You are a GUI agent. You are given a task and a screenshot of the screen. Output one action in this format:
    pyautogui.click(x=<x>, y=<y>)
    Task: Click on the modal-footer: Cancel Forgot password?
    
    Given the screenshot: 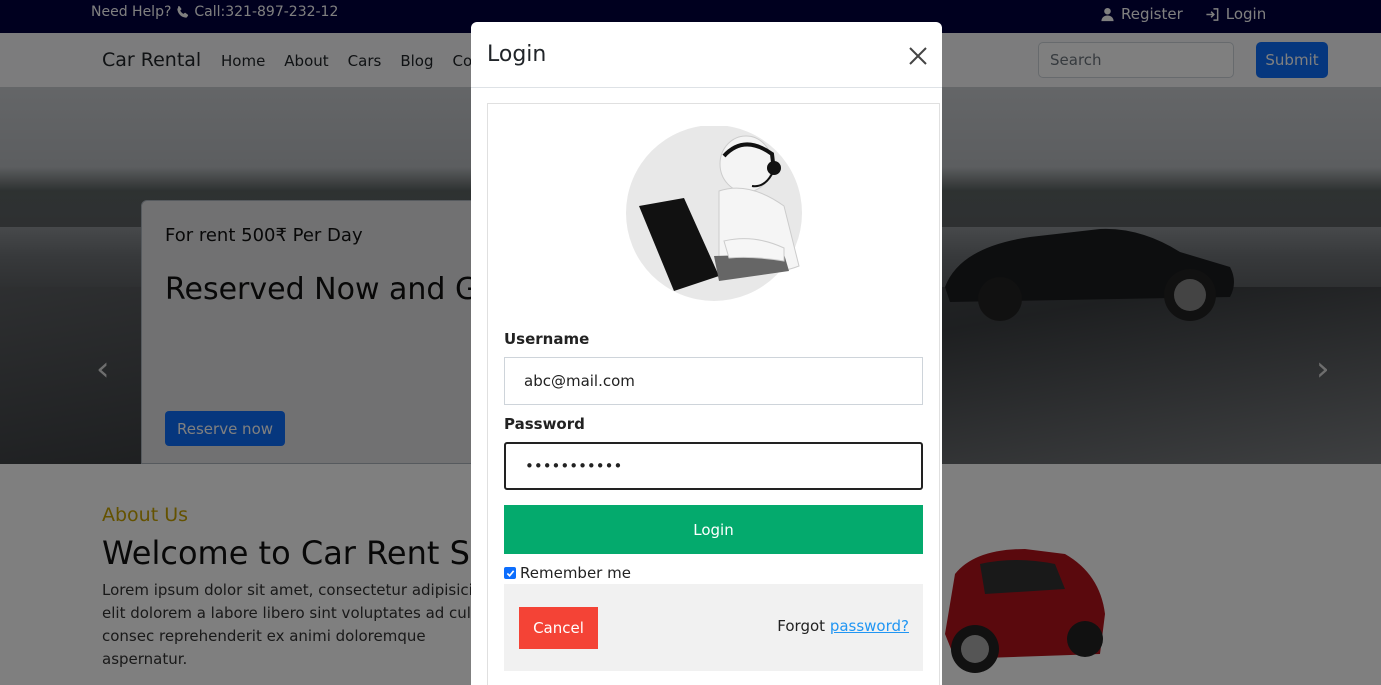 What is the action you would take?
    pyautogui.click(x=713, y=627)
    